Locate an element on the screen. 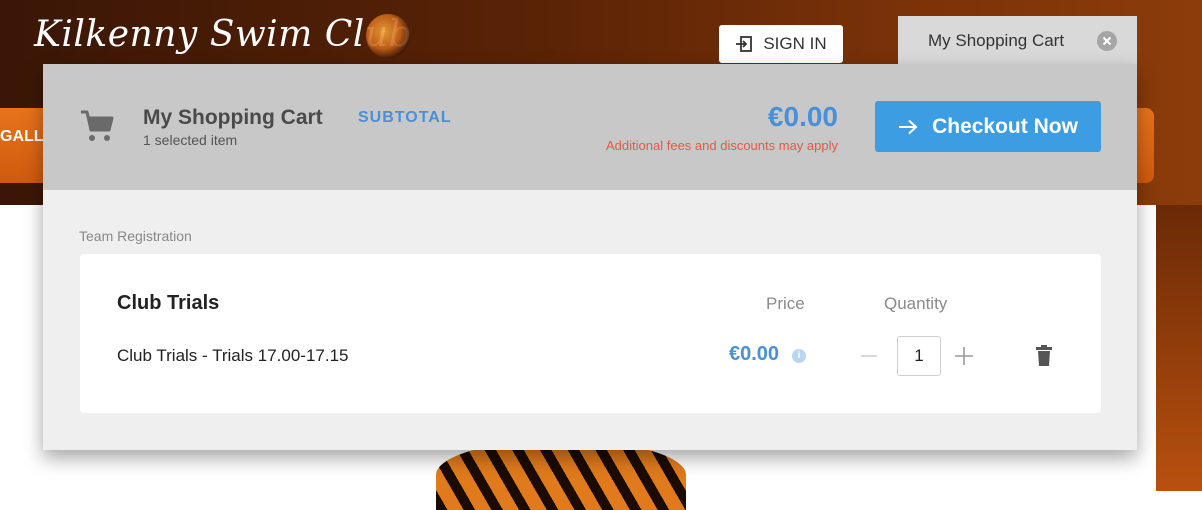  cart-tab: My Shopping Cart is located at coordinates (1017, 41).